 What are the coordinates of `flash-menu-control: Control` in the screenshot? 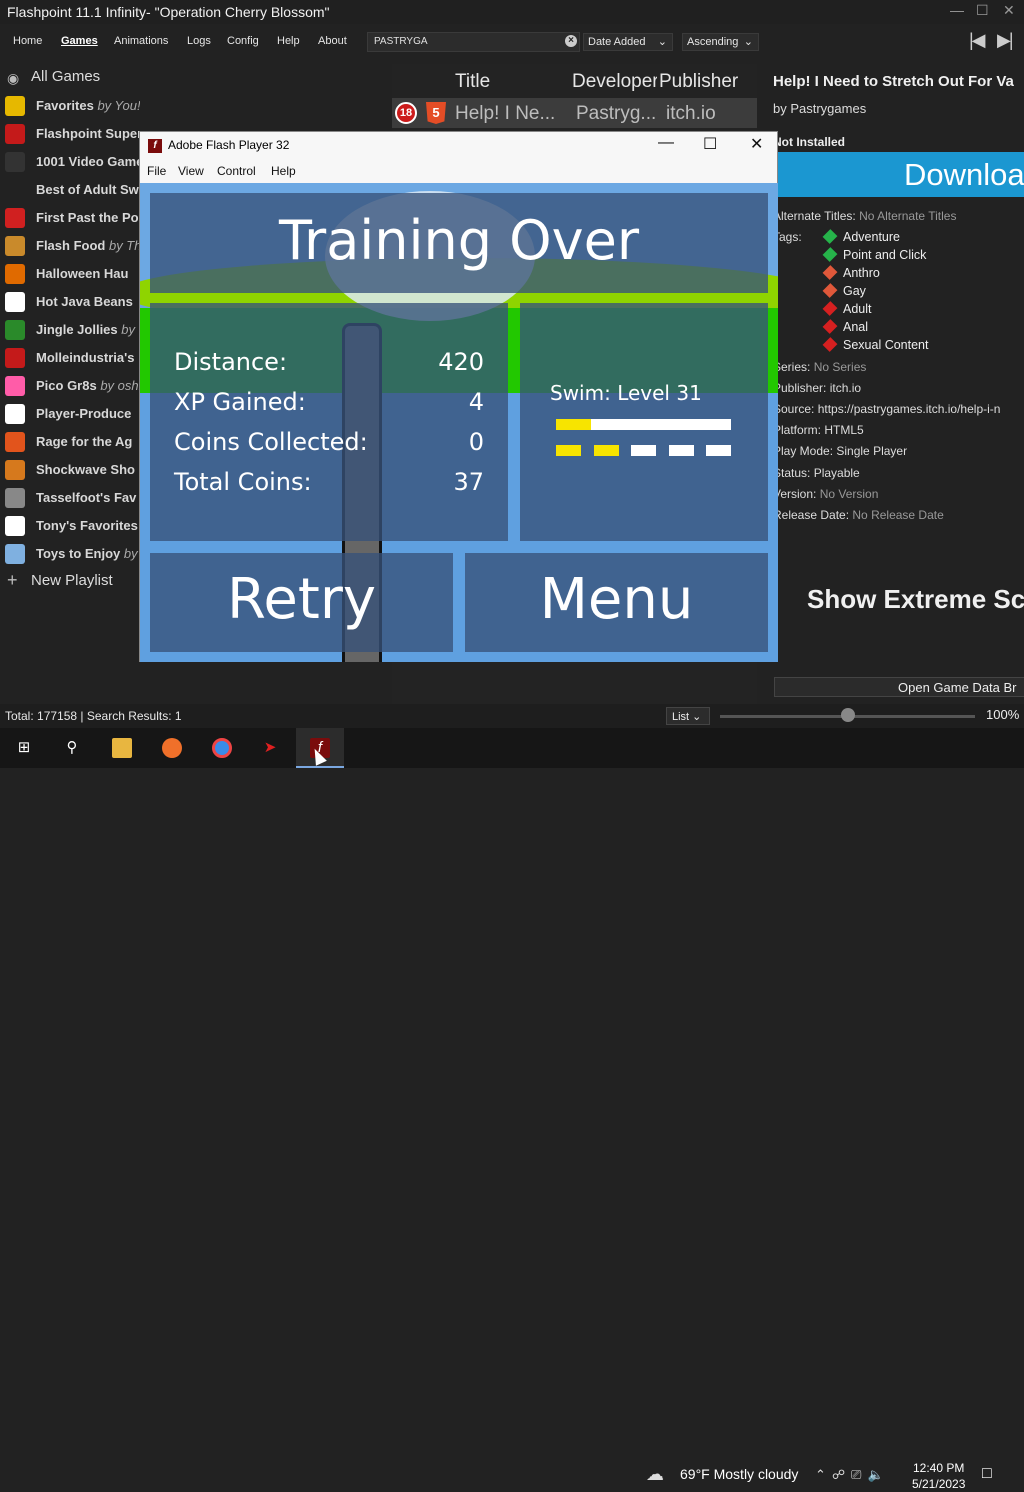 It's located at (236, 171).